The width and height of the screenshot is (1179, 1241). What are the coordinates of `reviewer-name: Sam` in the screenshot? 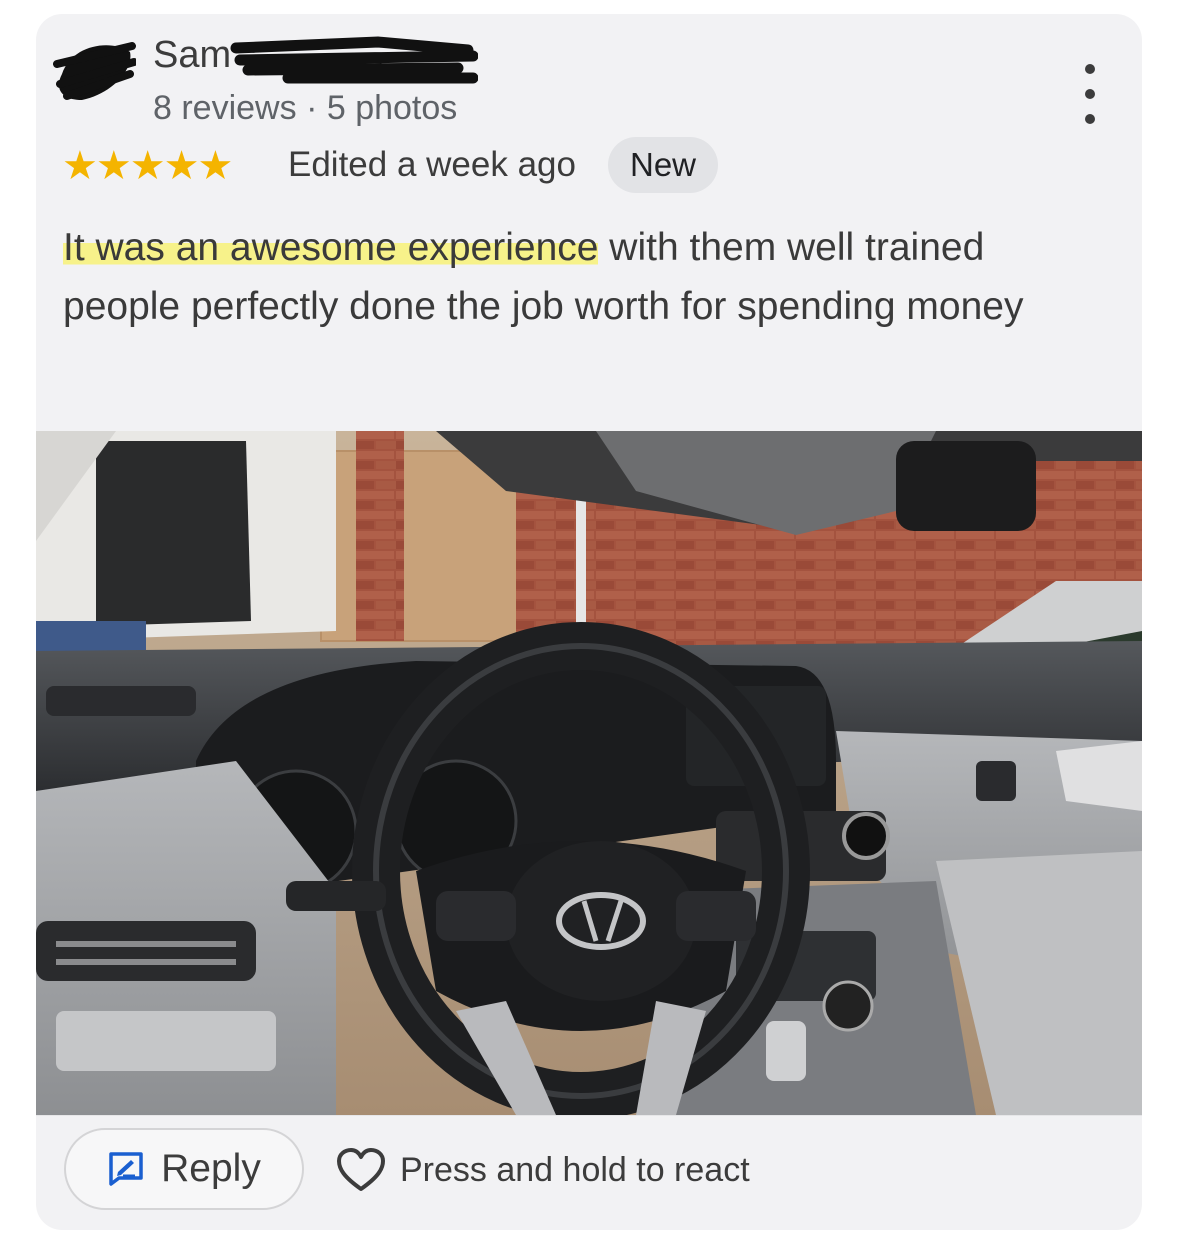 It's located at (192, 55).